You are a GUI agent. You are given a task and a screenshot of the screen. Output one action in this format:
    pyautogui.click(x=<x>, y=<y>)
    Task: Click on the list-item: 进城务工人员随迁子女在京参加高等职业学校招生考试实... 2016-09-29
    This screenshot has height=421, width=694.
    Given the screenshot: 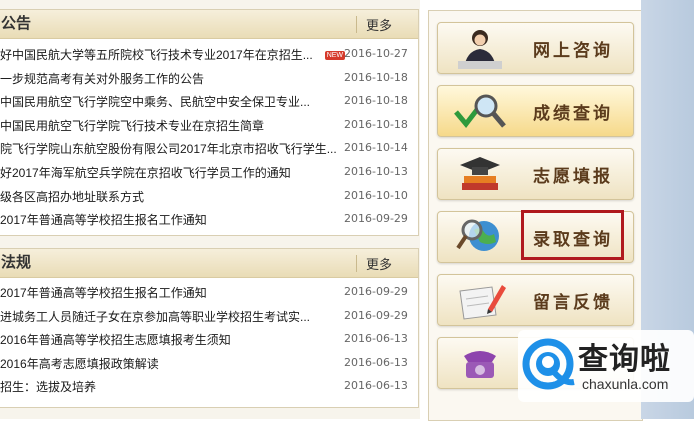 What is the action you would take?
    pyautogui.click(x=209, y=316)
    